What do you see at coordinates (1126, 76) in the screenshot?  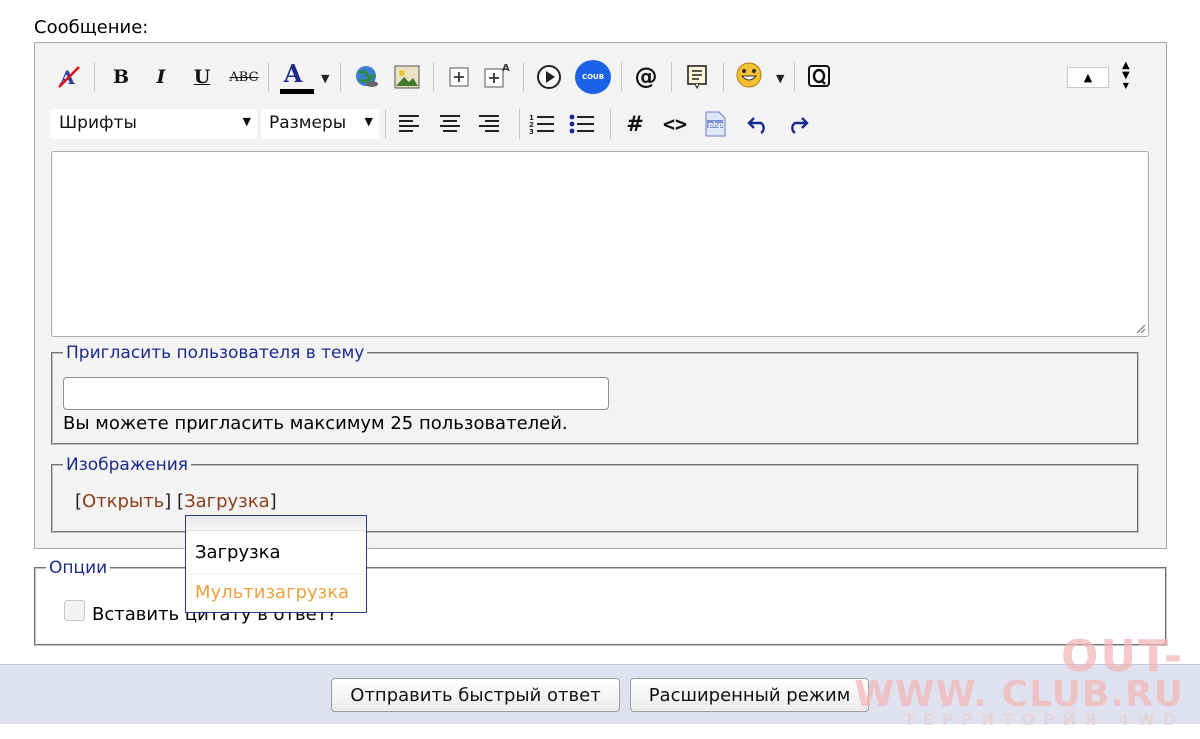 I see `resize-editor-icon: ▲ ▼ ▼` at bounding box center [1126, 76].